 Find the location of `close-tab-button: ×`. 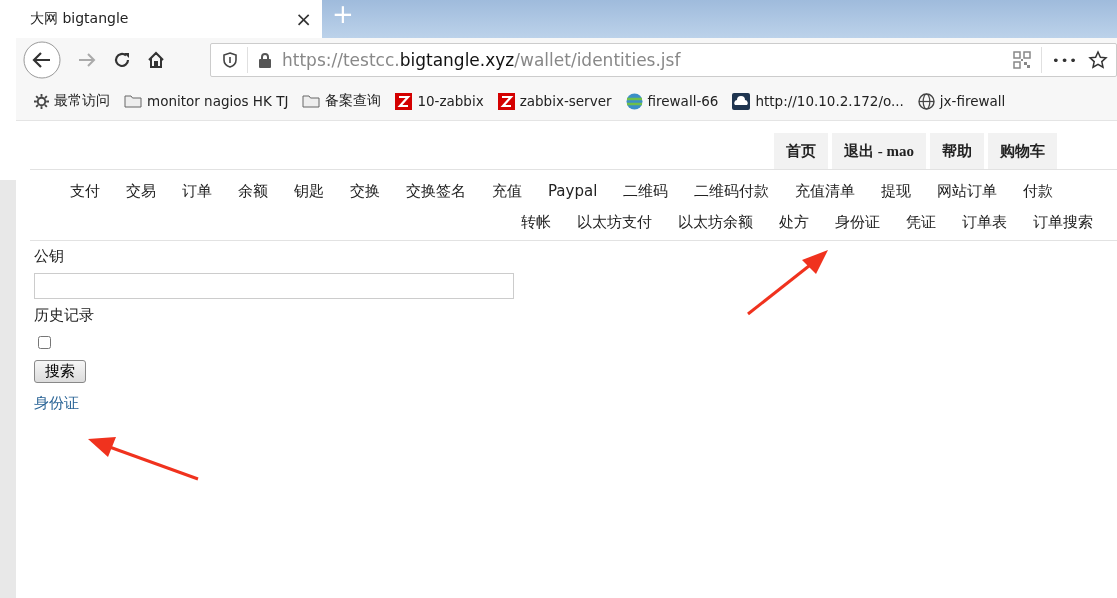

close-tab-button: × is located at coordinates (303, 19).